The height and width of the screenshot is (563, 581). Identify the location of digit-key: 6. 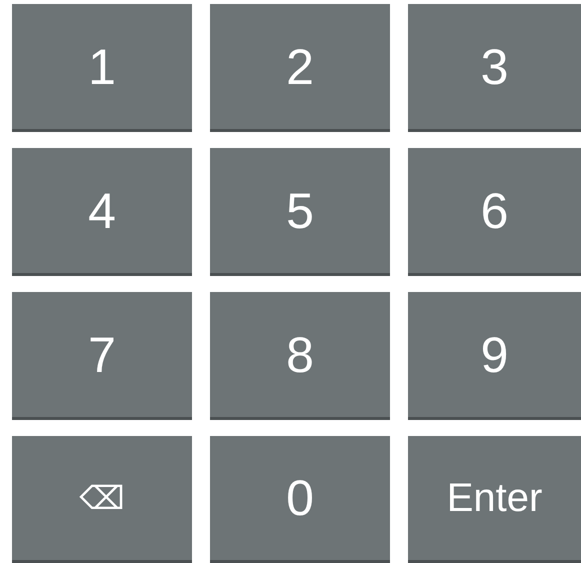
(494, 212).